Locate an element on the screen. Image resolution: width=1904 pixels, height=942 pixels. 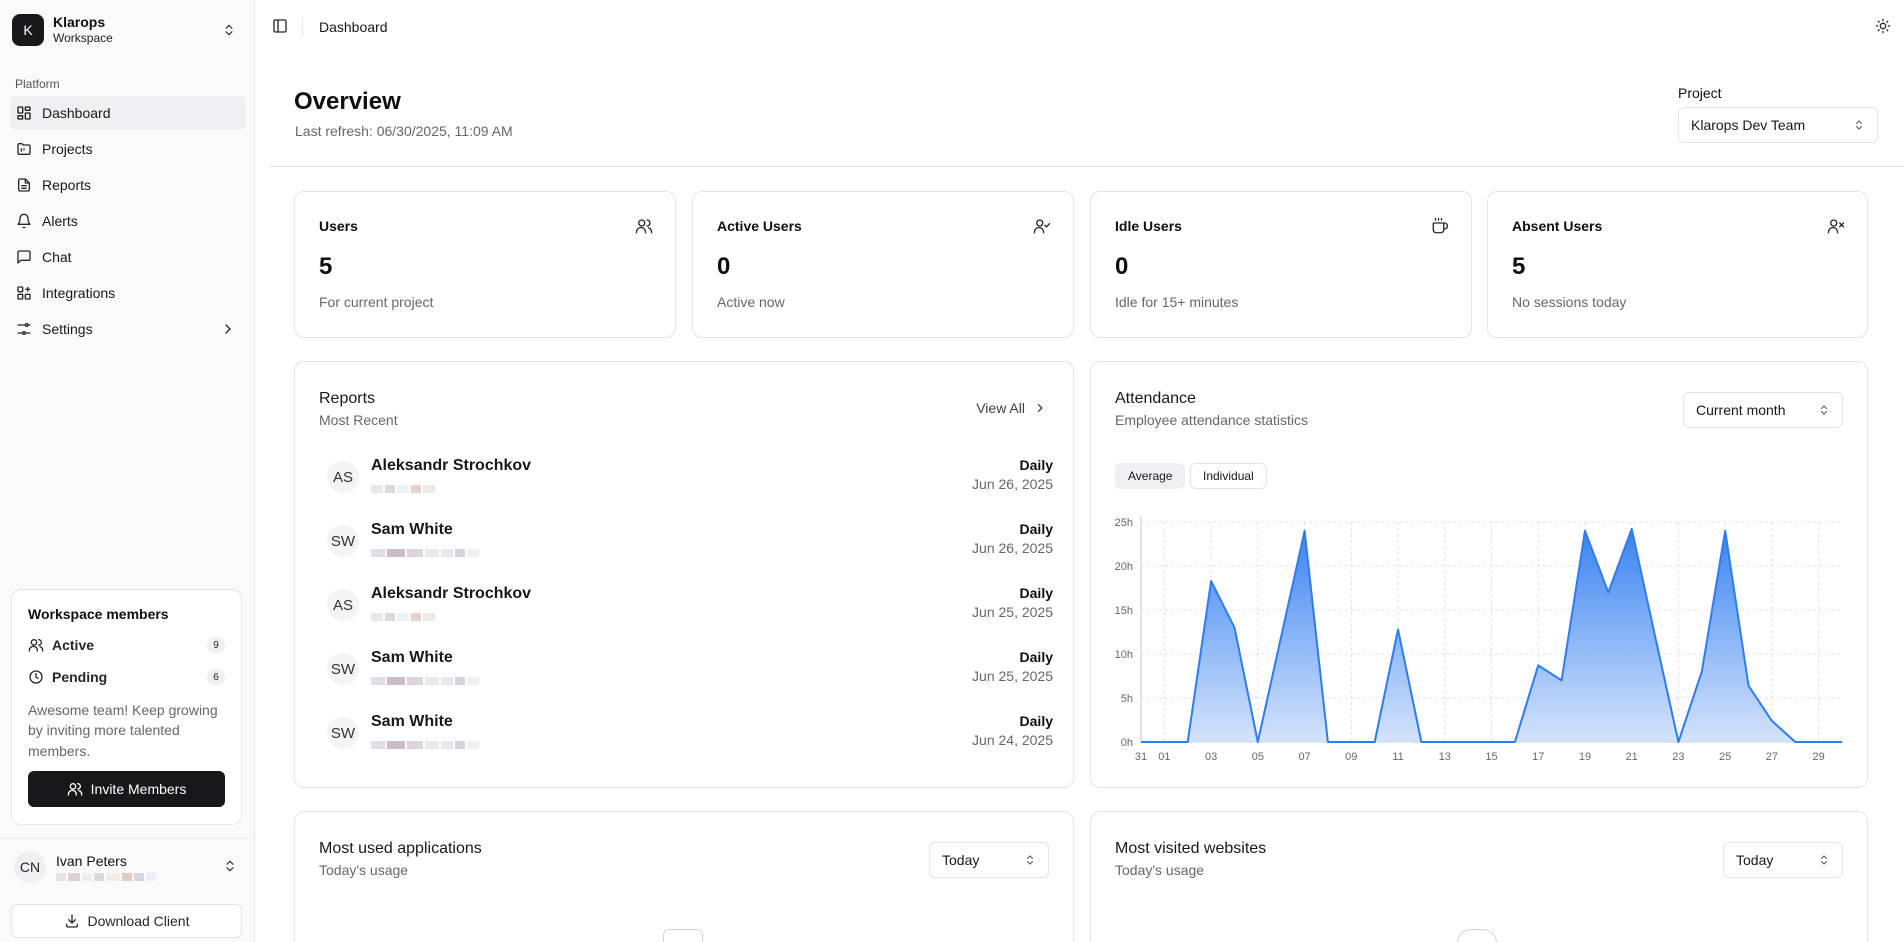
y-tick-label: 25h is located at coordinates (1124, 523).